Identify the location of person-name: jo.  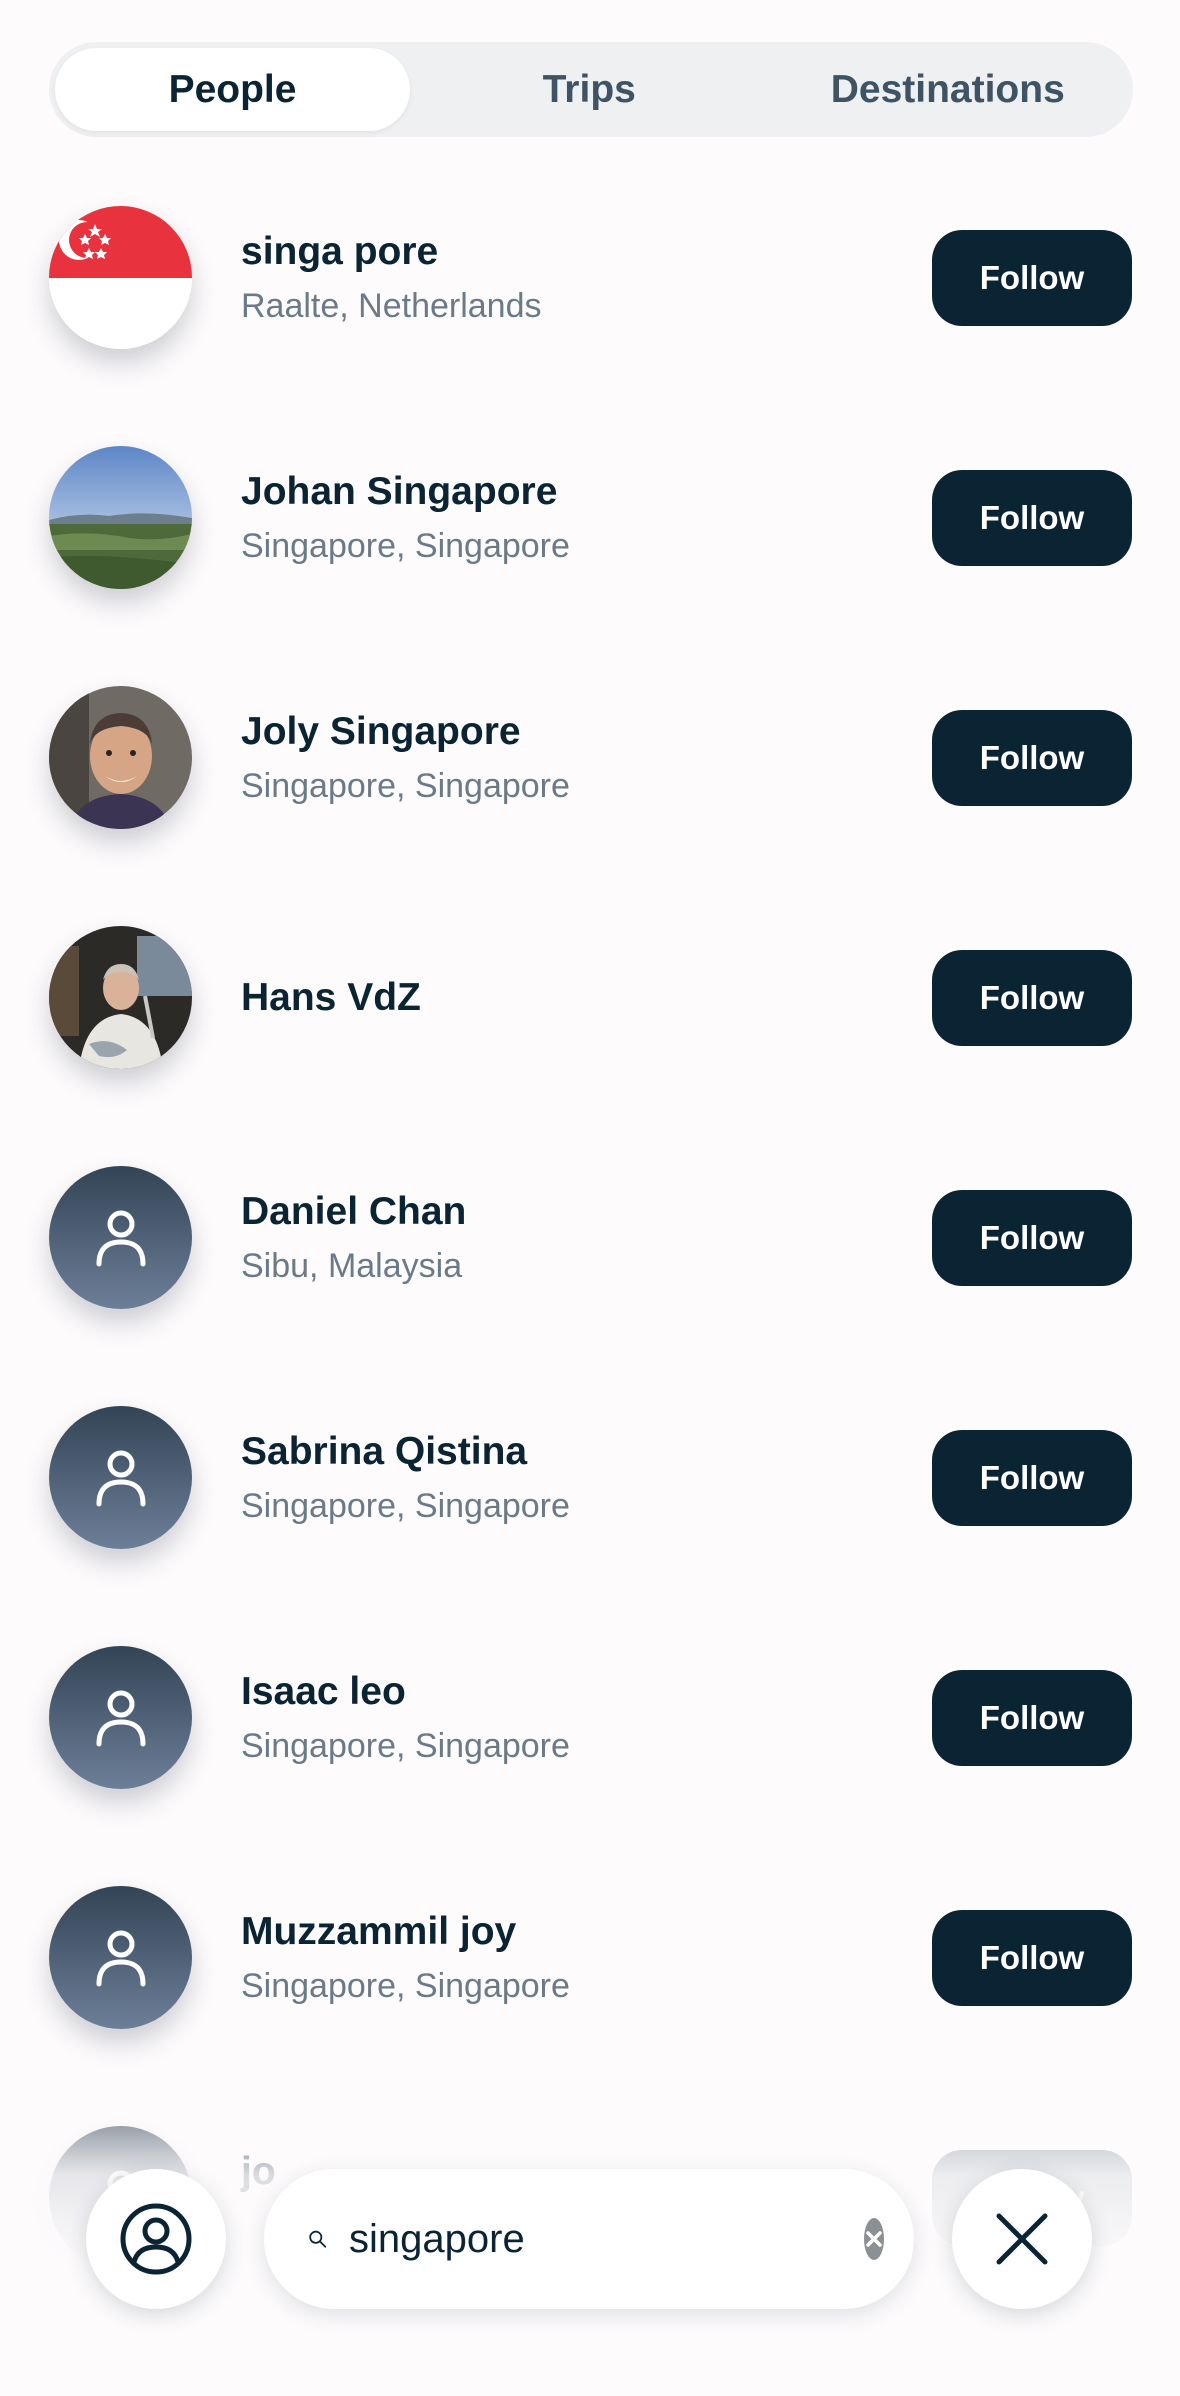
(258, 2172).